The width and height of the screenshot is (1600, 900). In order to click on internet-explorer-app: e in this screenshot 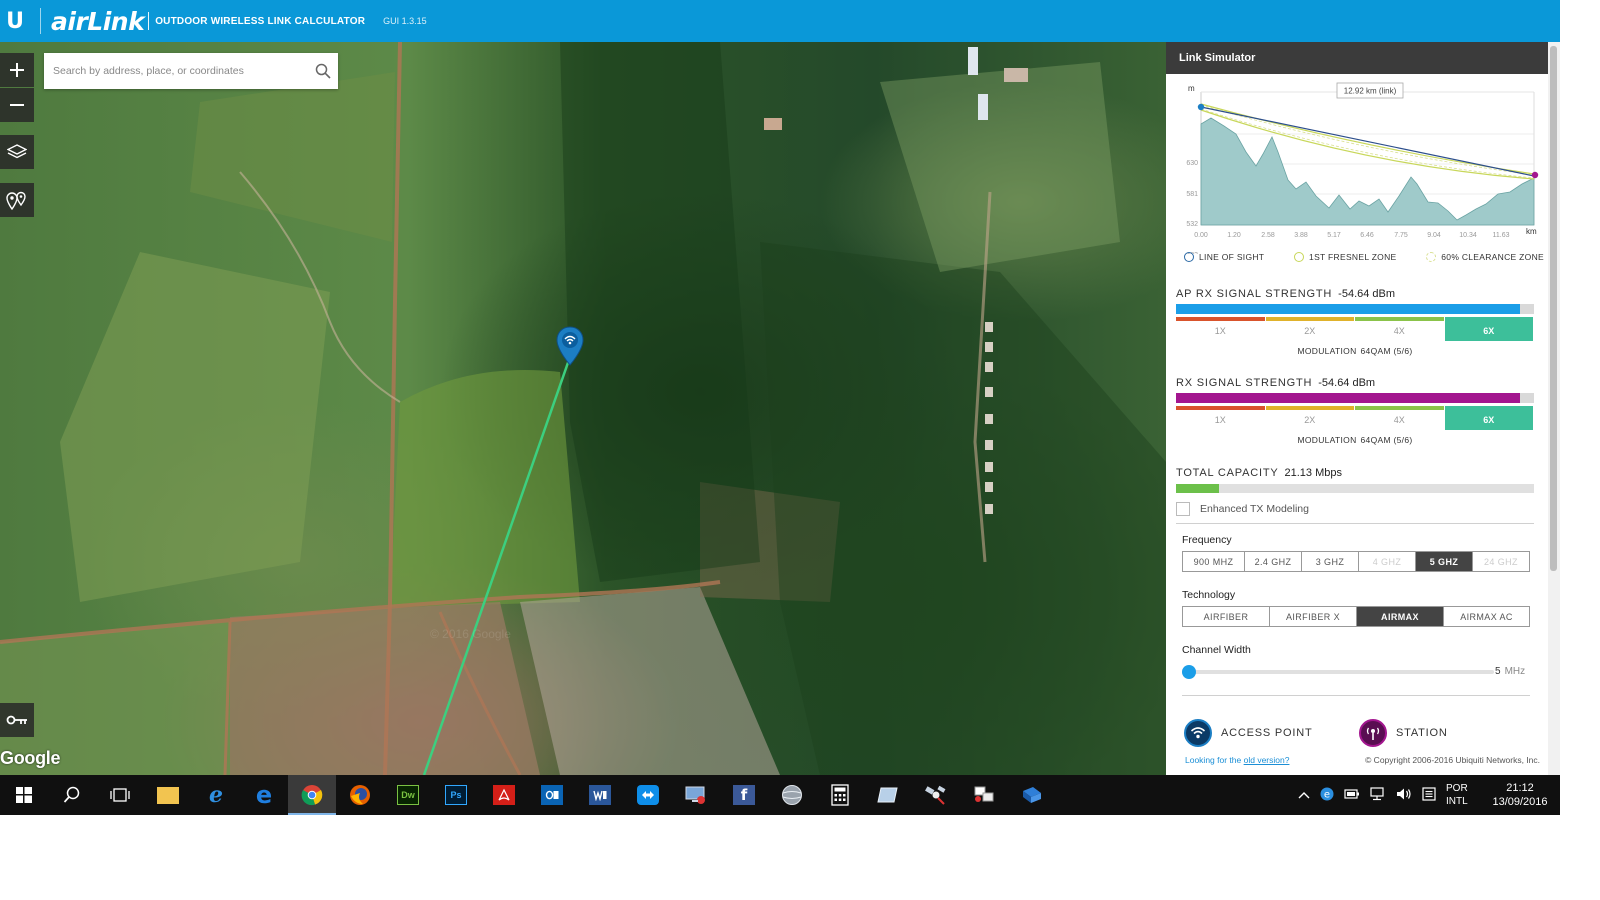, I will do `click(216, 795)`.